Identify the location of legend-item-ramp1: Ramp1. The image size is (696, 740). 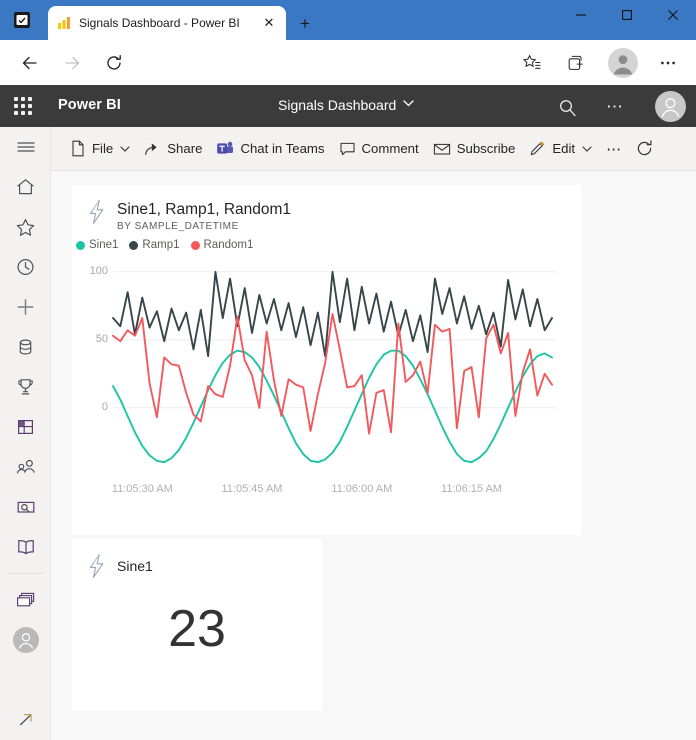
(154, 245).